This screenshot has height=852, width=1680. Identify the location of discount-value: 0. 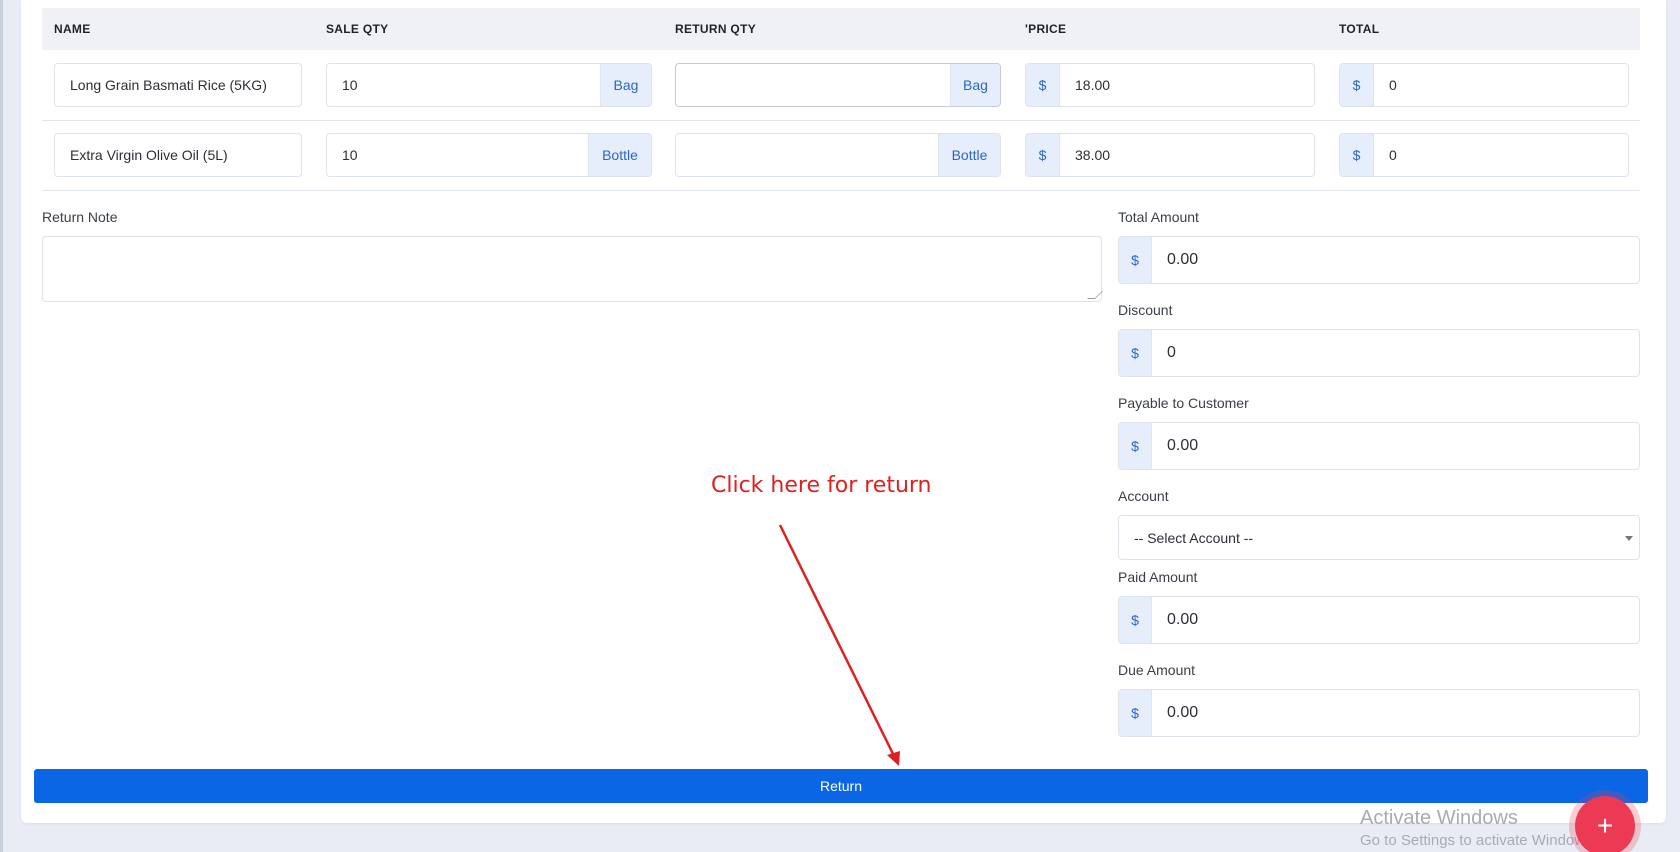
(1395, 353).